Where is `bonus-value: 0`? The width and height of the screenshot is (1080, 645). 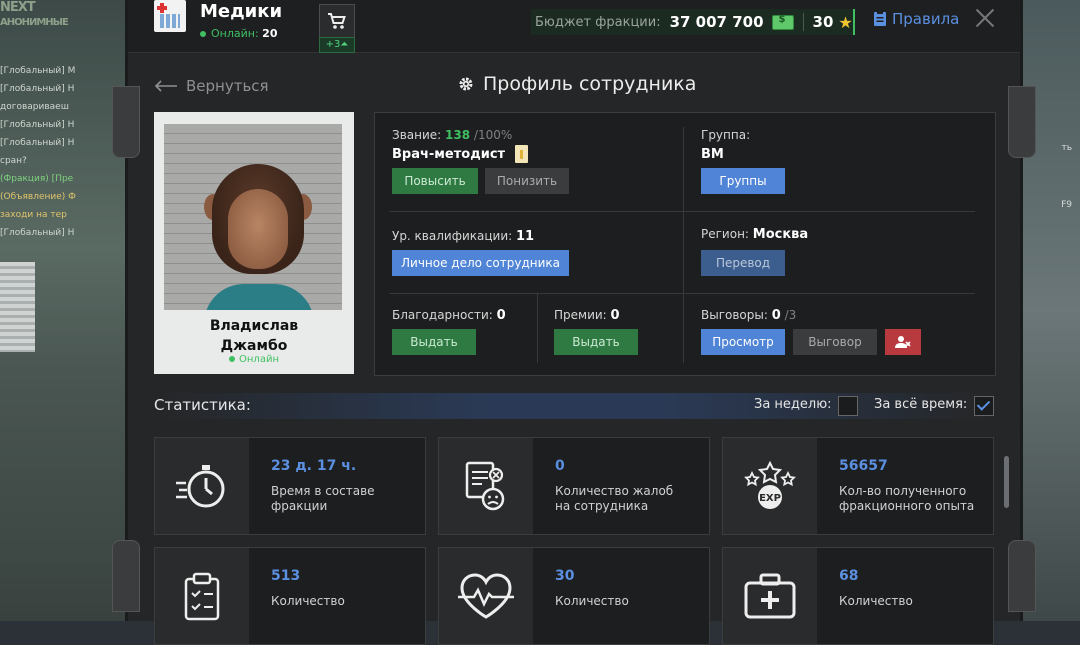
bonus-value: 0 is located at coordinates (615, 315).